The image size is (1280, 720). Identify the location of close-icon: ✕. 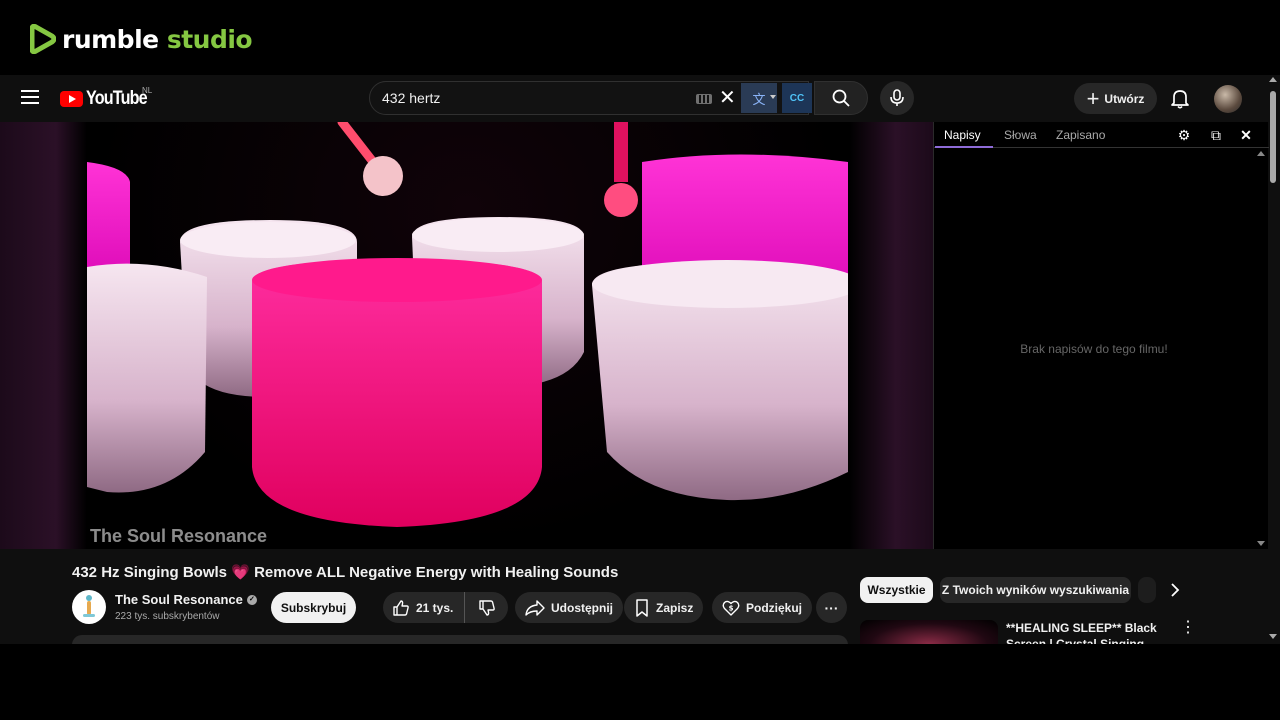
(1246, 135).